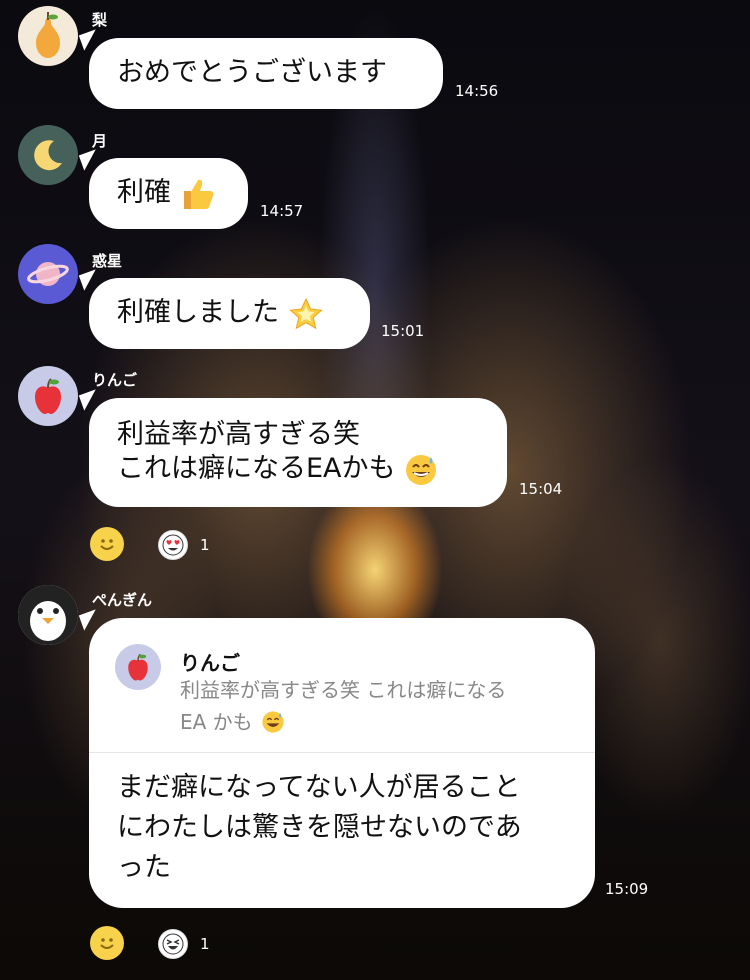 This screenshot has height=980, width=750. Describe the element at coordinates (198, 312) in the screenshot. I see `message-text: 利確しました` at that location.